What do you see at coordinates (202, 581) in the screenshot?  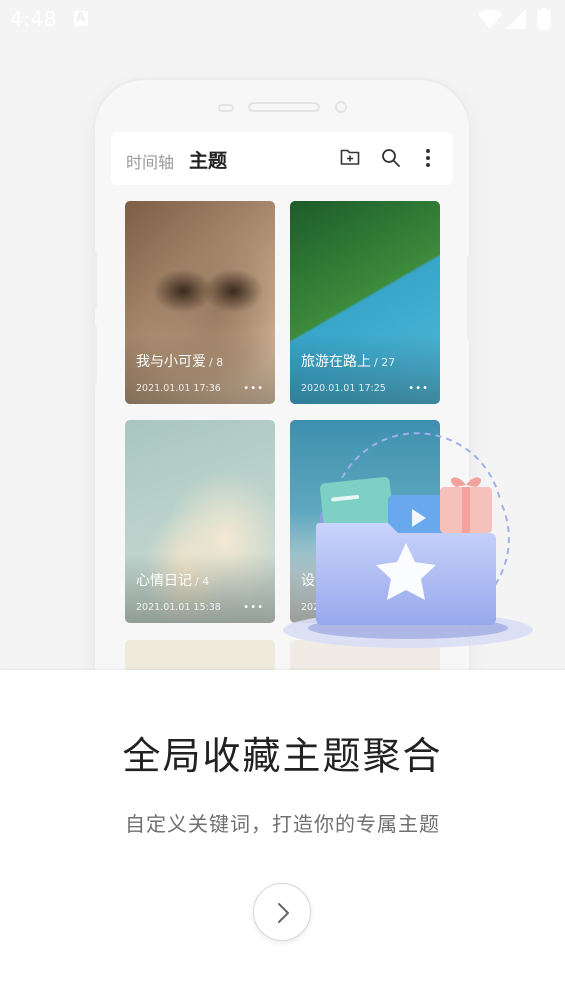 I see `card-count: / 4` at bounding box center [202, 581].